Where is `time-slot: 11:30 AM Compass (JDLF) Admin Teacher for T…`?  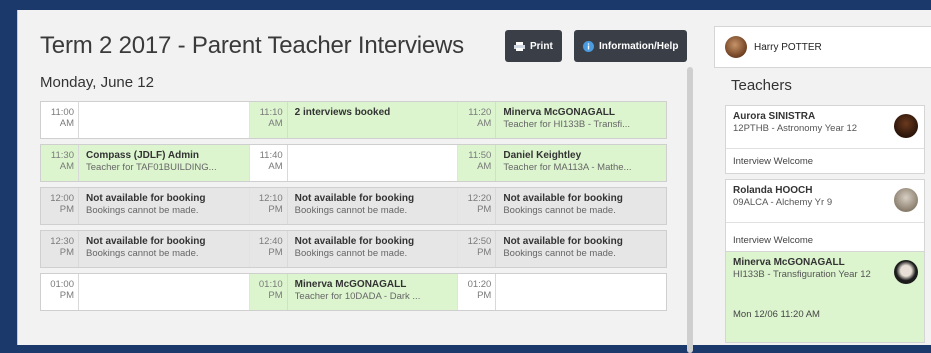
time-slot: 11:30 AM Compass (JDLF) Admin Teacher for T… is located at coordinates (145, 163).